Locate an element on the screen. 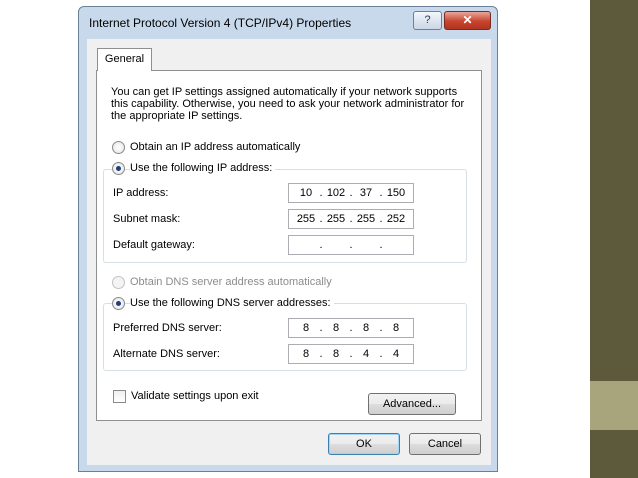 Image resolution: width=638 pixels, height=478 pixels. help-button: ? is located at coordinates (427, 20).